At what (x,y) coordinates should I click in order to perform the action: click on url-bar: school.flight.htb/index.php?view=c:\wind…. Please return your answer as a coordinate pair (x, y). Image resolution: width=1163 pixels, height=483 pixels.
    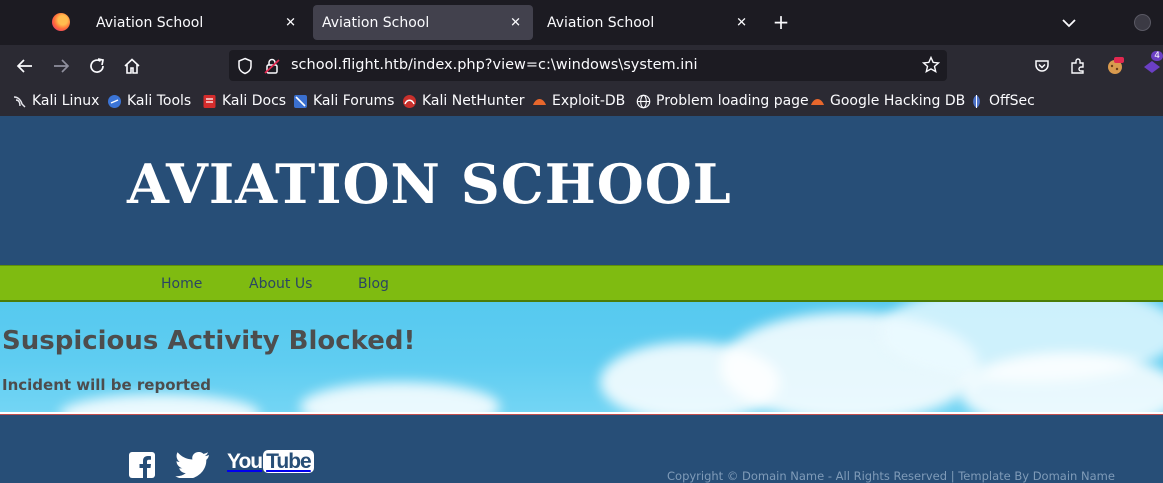
    Looking at the image, I should click on (588, 65).